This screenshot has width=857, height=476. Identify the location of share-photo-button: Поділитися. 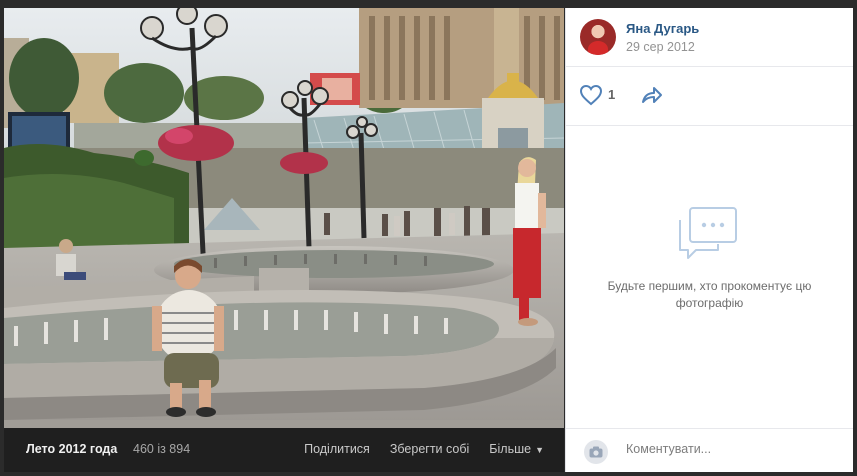
(337, 449).